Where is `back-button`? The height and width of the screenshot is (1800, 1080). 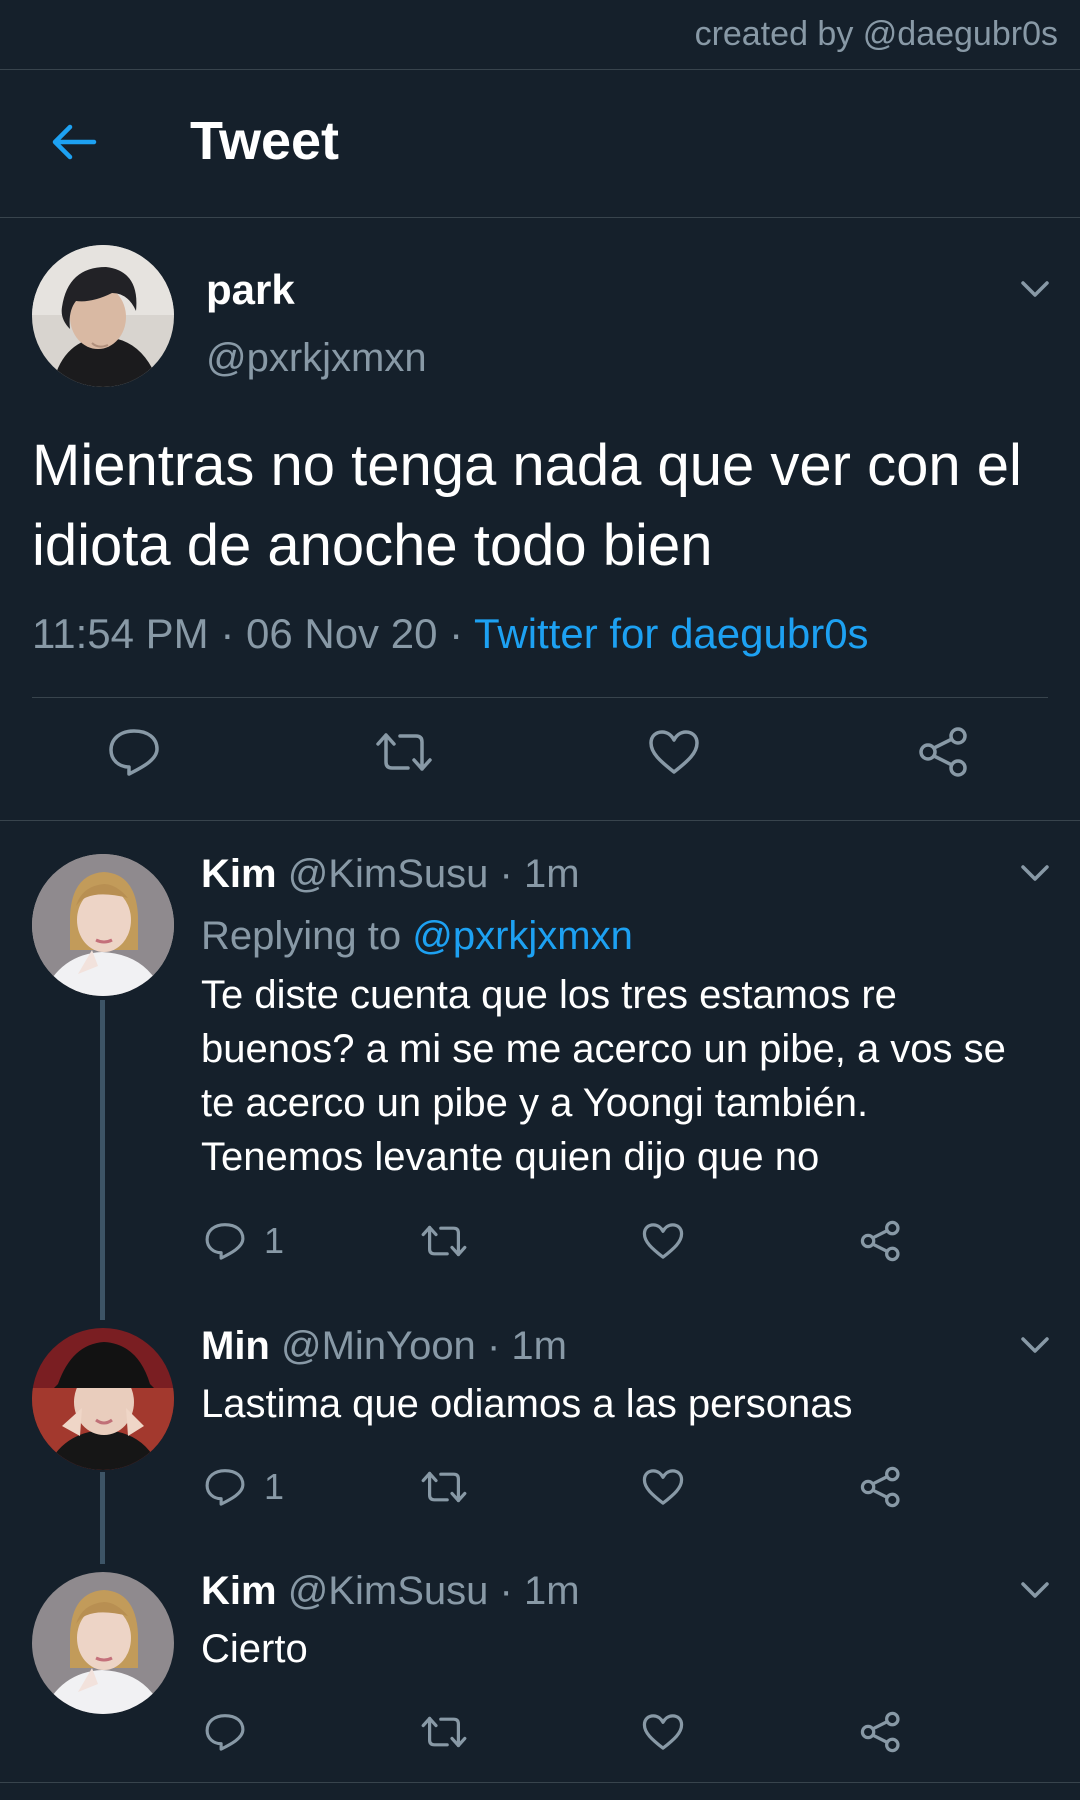 back-button is located at coordinates (74, 142).